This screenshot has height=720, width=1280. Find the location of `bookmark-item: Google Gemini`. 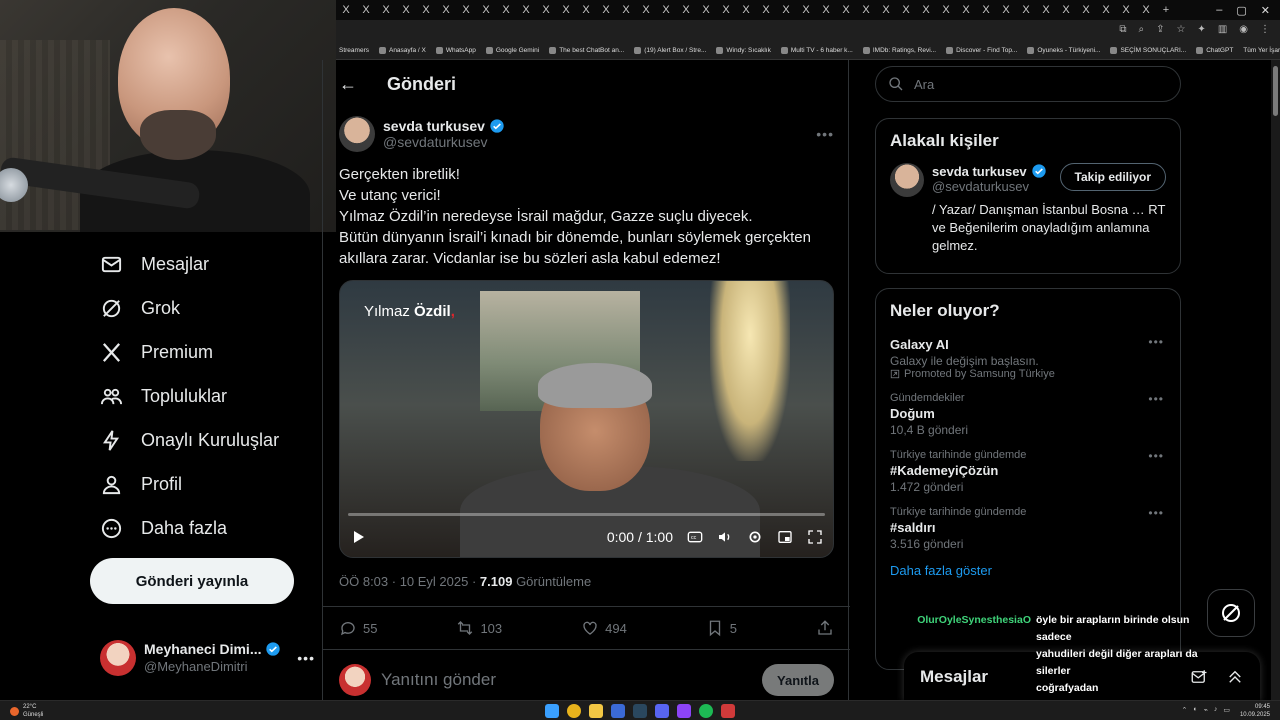

bookmark-item: Google Gemini is located at coordinates (512, 50).